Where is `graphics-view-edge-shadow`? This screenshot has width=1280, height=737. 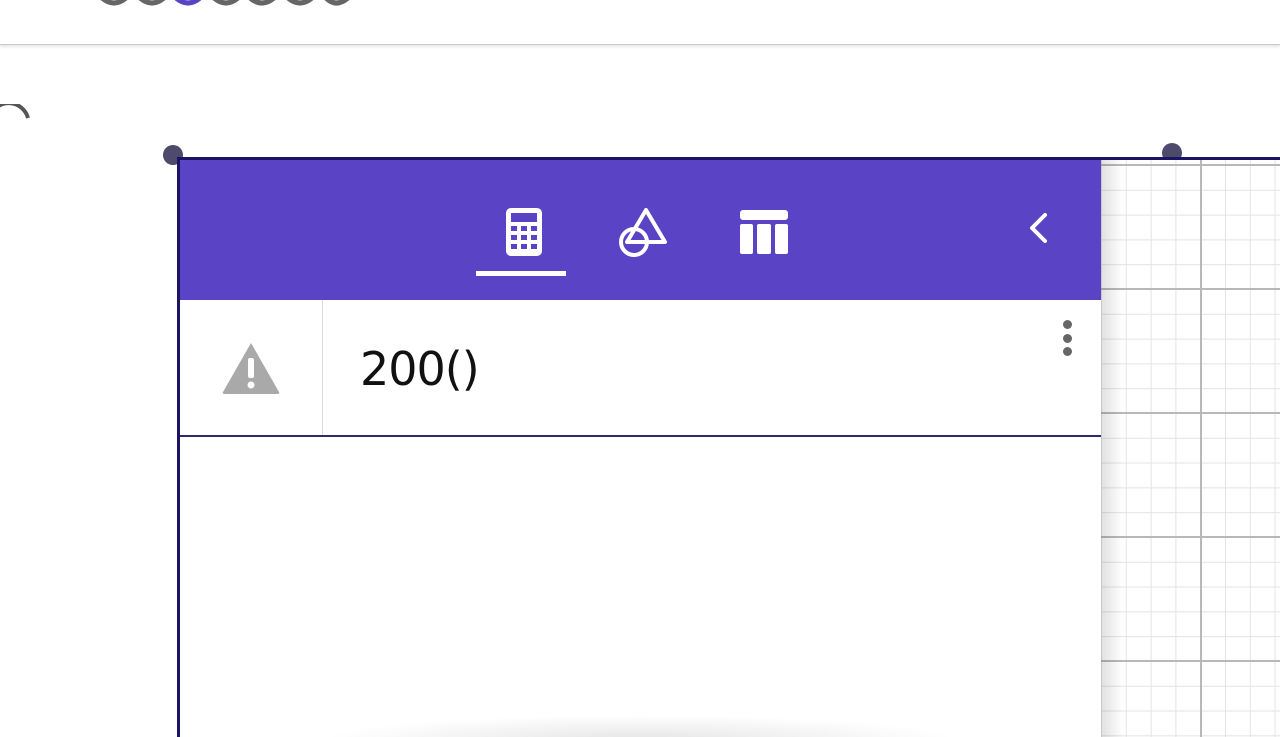 graphics-view-edge-shadow is located at coordinates (1112, 448).